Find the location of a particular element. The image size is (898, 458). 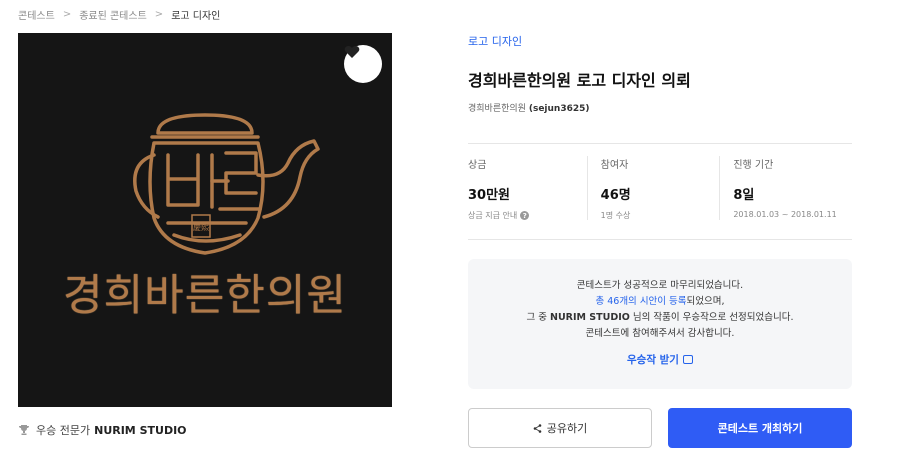

breadcrumb: 콘테스트 > 종료된 콘테스트 > 로고 디자인 is located at coordinates (119, 14).